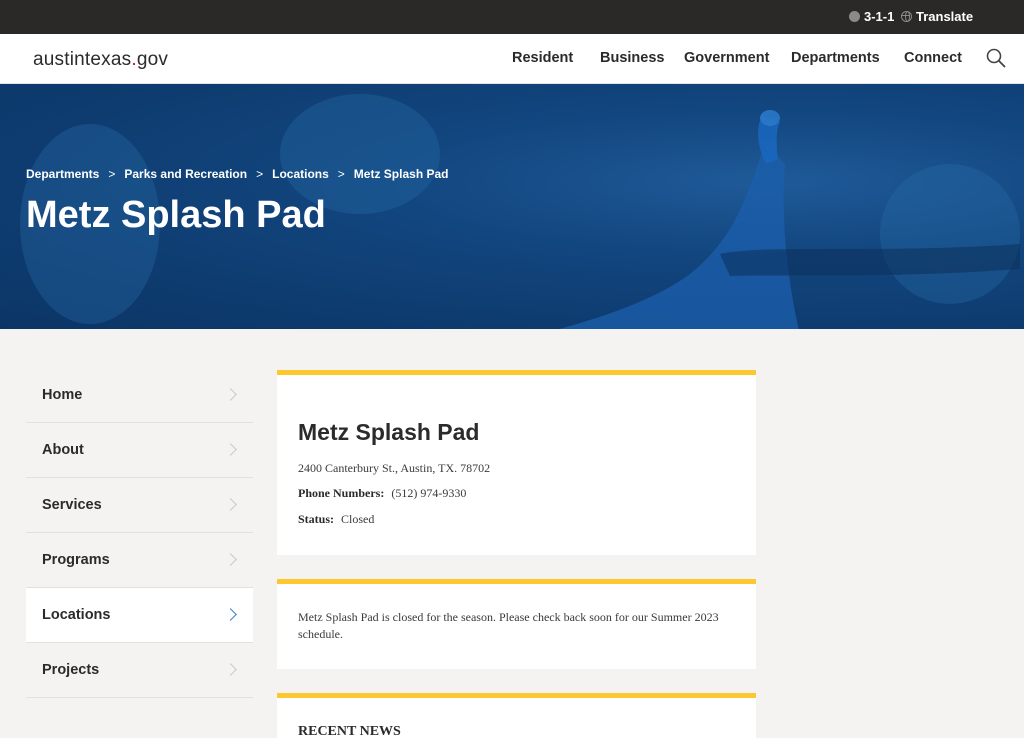 The image size is (1024, 738). What do you see at coordinates (789, 219) in the screenshot?
I see `peacock-image` at bounding box center [789, 219].